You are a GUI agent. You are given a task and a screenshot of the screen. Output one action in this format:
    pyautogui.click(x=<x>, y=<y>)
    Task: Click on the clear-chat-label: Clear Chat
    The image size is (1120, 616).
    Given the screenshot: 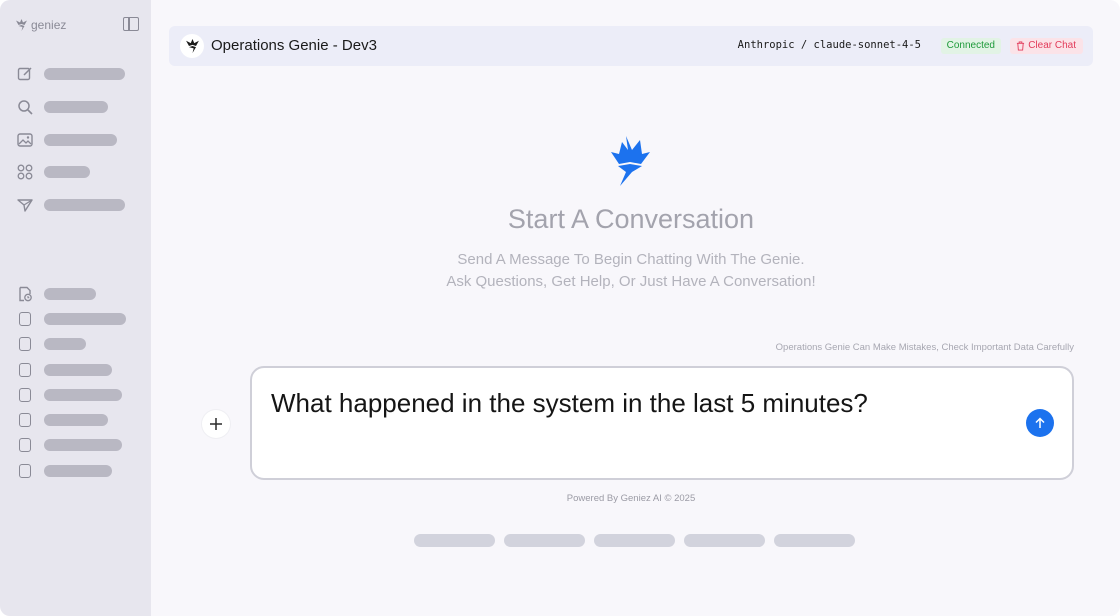 What is the action you would take?
    pyautogui.click(x=1052, y=45)
    